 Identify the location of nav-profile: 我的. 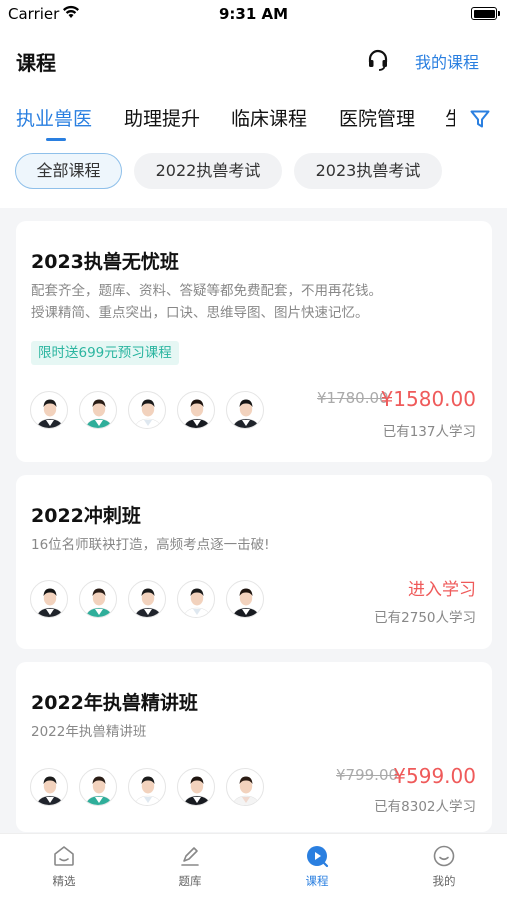
(444, 866).